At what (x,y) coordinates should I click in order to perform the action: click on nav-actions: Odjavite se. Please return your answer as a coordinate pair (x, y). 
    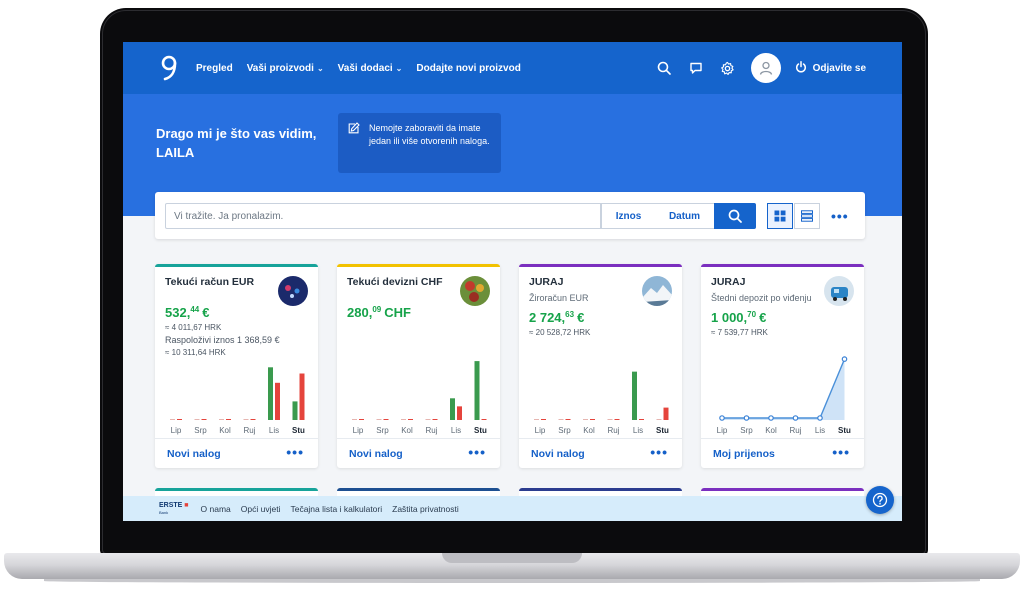
    Looking at the image, I should click on (754, 68).